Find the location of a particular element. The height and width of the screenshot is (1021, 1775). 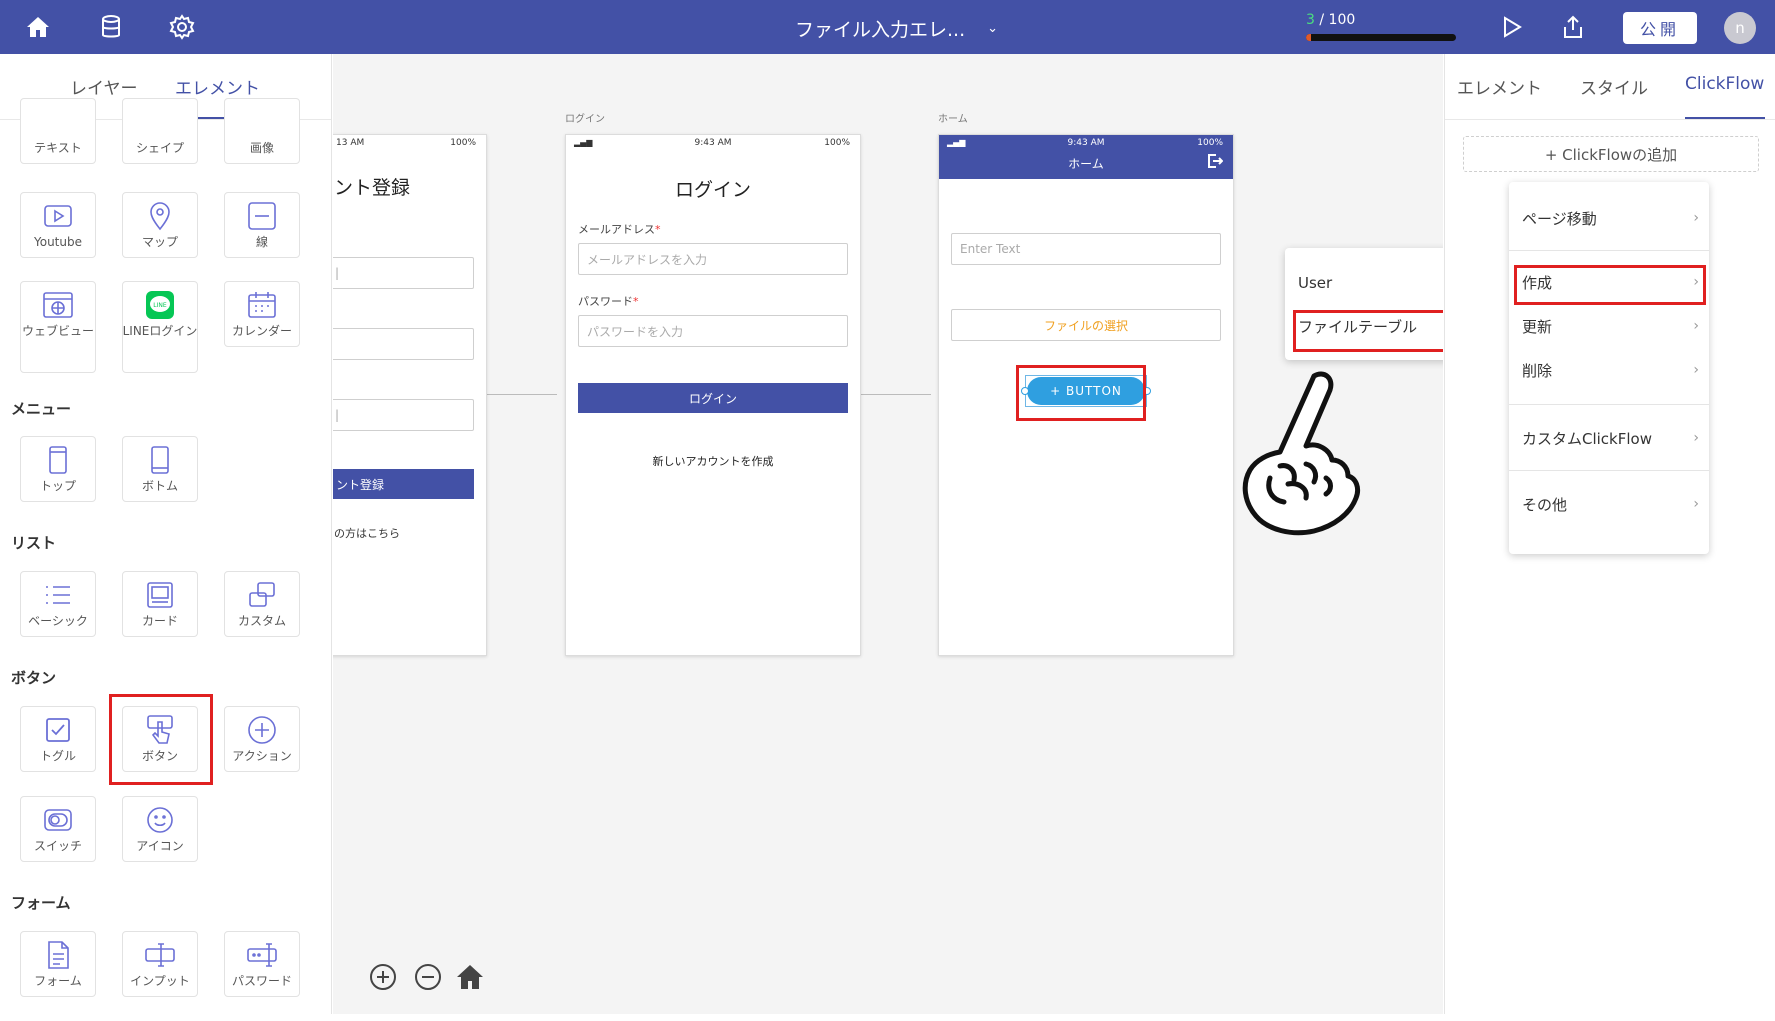

play-preview-icon is located at coordinates (1512, 27).